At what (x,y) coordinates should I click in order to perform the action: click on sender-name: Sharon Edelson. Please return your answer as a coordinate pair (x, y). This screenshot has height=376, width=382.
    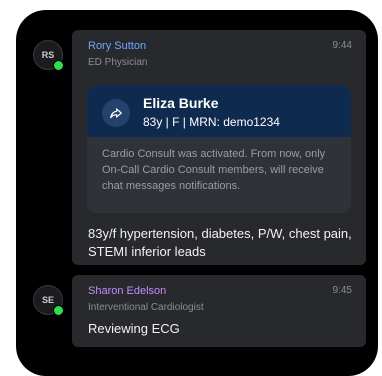
    Looking at the image, I should click on (127, 291).